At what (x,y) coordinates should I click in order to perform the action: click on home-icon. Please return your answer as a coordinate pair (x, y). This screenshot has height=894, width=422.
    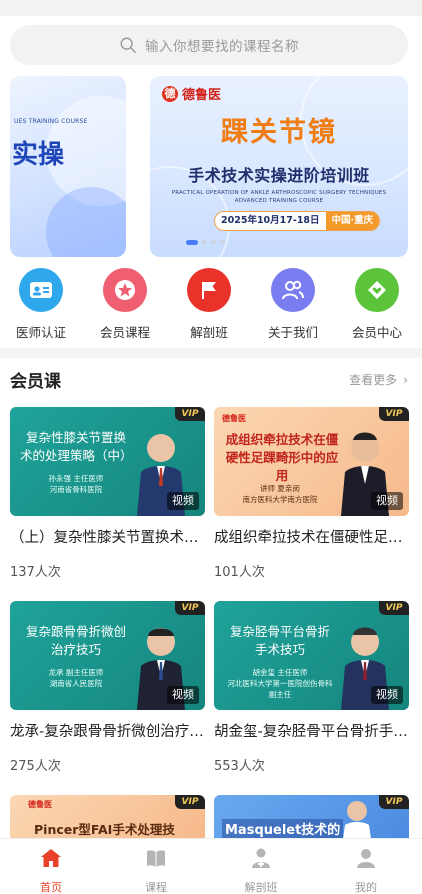
    Looking at the image, I should click on (51, 858).